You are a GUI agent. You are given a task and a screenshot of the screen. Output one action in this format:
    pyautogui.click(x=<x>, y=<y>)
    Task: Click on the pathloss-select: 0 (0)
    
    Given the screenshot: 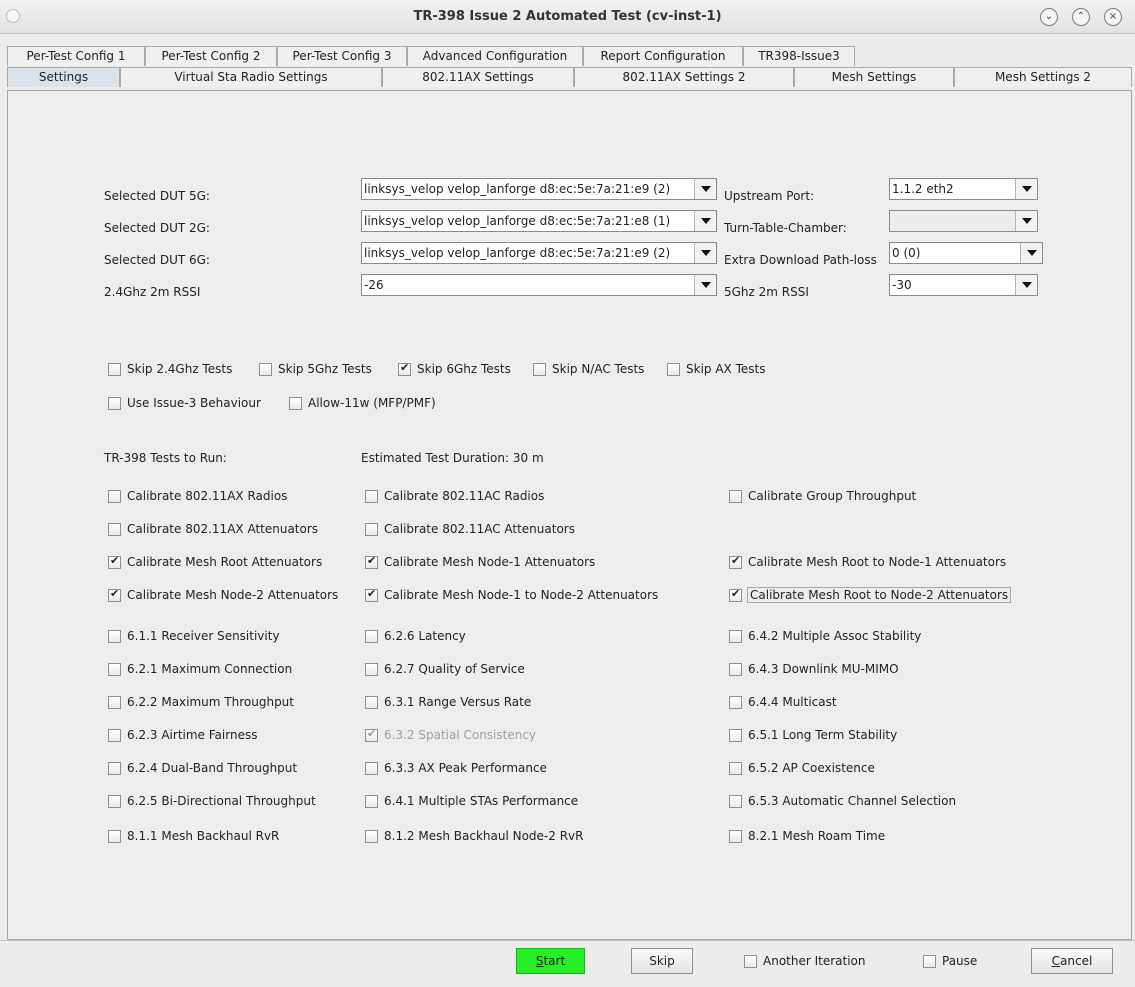 What is the action you would take?
    pyautogui.click(x=966, y=253)
    